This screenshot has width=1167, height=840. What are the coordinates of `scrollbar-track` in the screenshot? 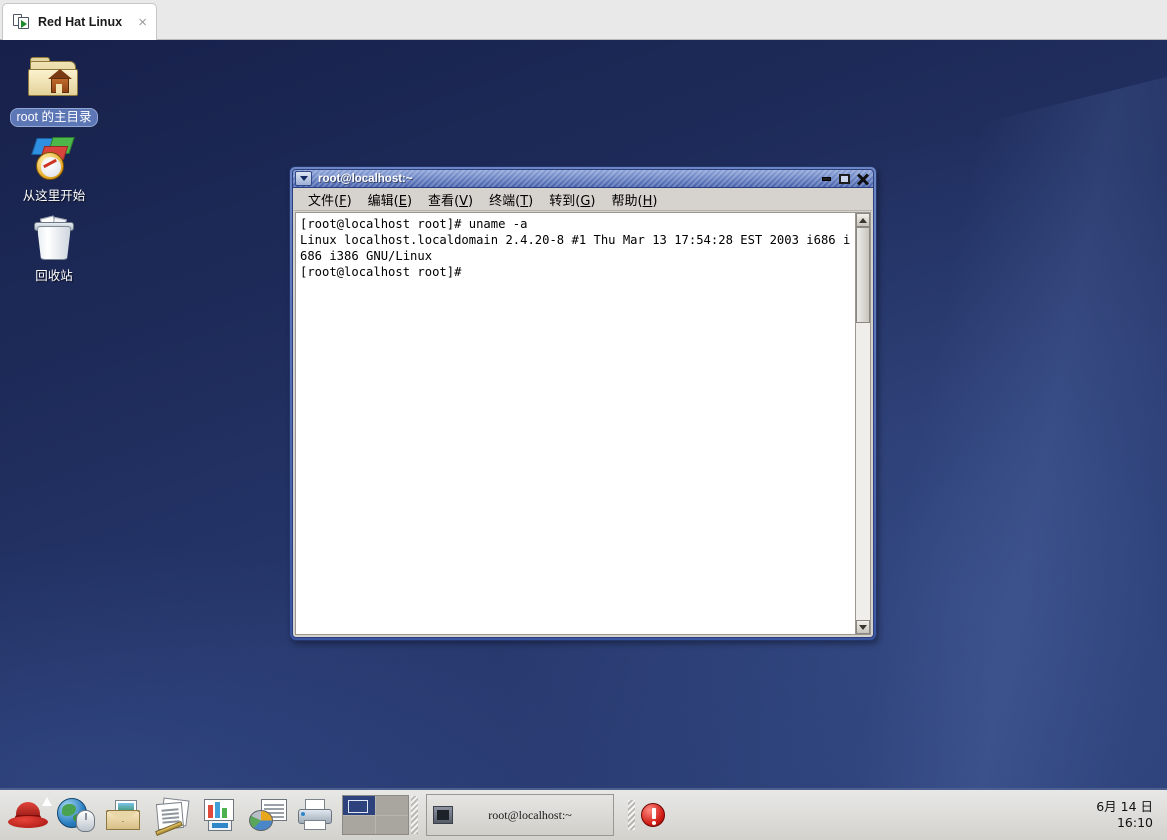 It's located at (863, 423).